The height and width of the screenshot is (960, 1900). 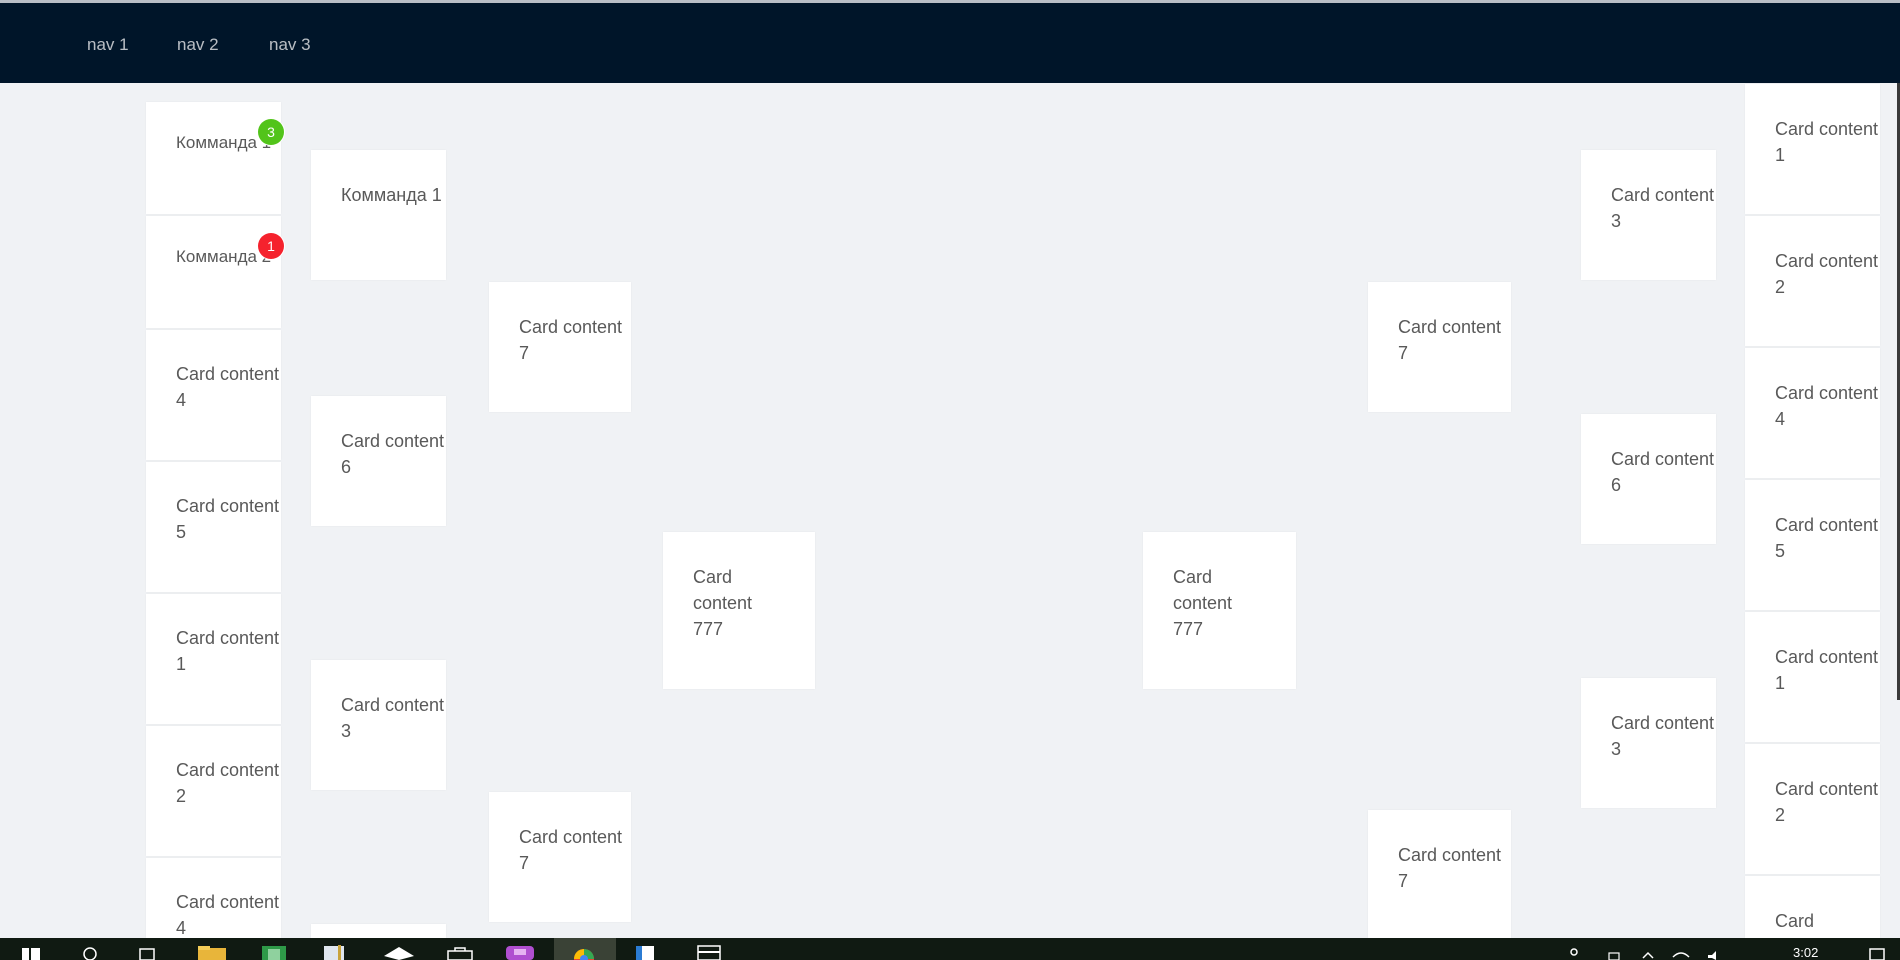 What do you see at coordinates (378, 931) in the screenshot?
I see `card` at bounding box center [378, 931].